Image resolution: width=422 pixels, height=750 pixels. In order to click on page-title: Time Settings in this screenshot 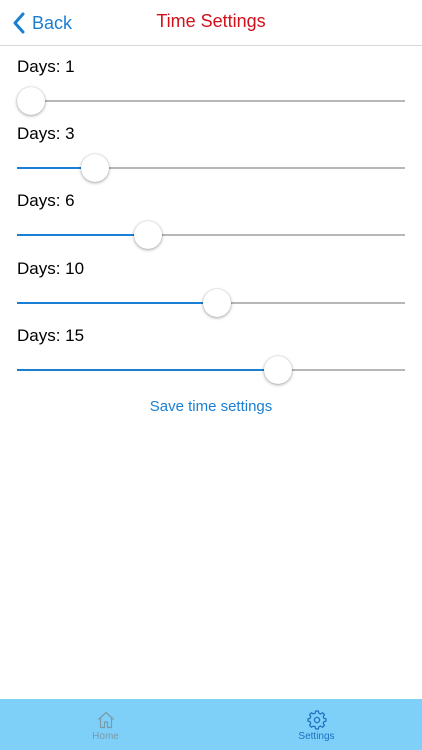, I will do `click(211, 21)`.